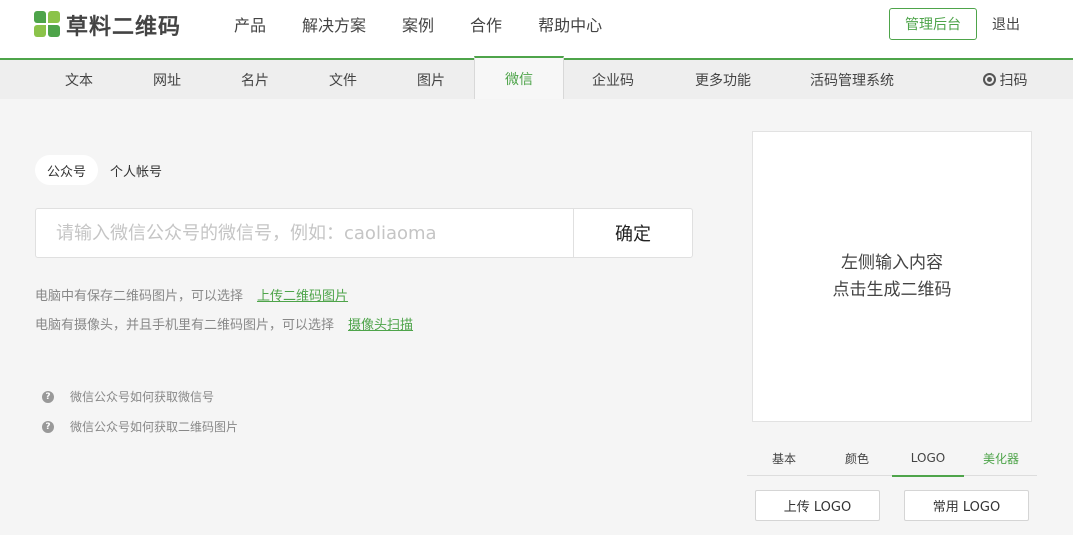 Image resolution: width=1073 pixels, height=535 pixels. Describe the element at coordinates (613, 79) in the screenshot. I see `tab-enterprise-code: 企业码` at that location.